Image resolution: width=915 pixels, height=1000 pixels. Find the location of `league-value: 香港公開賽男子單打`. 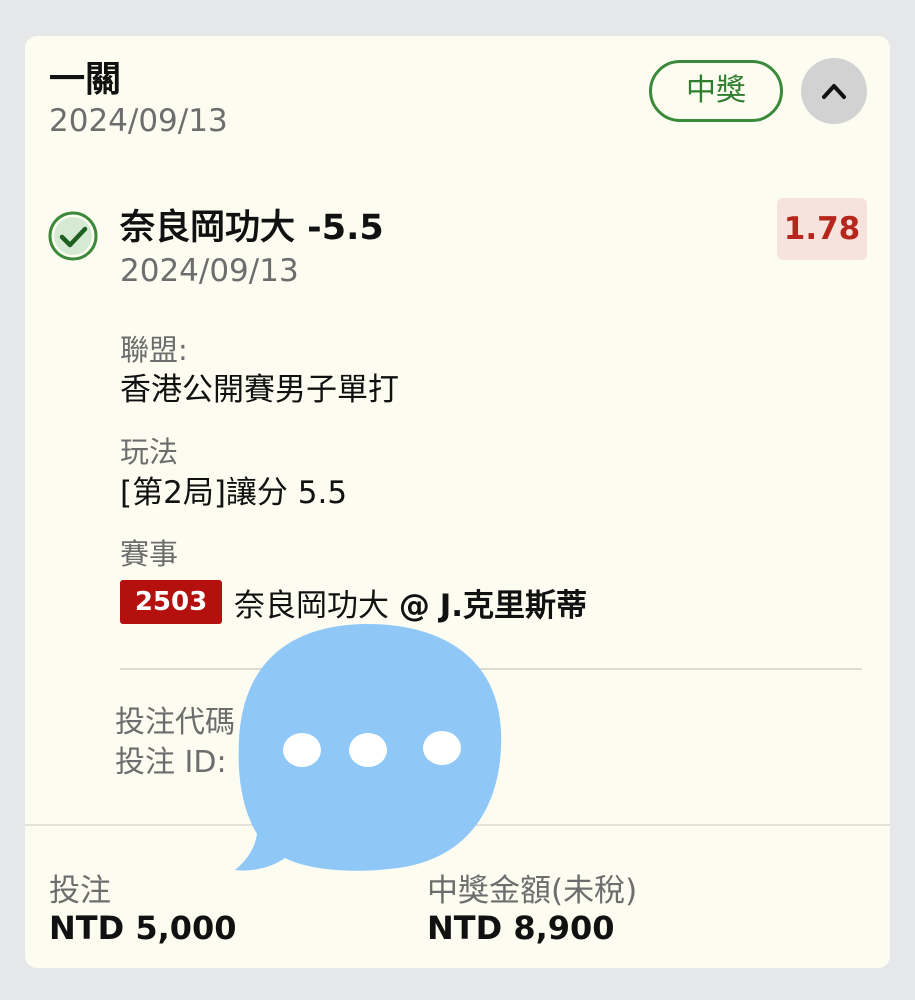

league-value: 香港公開賽男子單打 is located at coordinates (259, 390).